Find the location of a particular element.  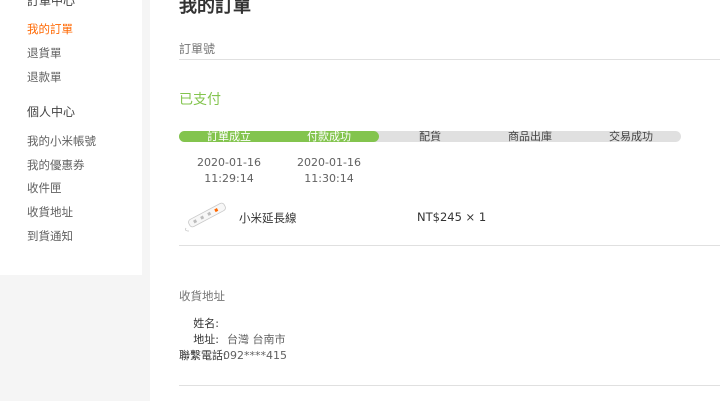

order-progress-bar: 訂單成立 付款成功 配貨 商品出庫 交易成功 is located at coordinates (430, 136).